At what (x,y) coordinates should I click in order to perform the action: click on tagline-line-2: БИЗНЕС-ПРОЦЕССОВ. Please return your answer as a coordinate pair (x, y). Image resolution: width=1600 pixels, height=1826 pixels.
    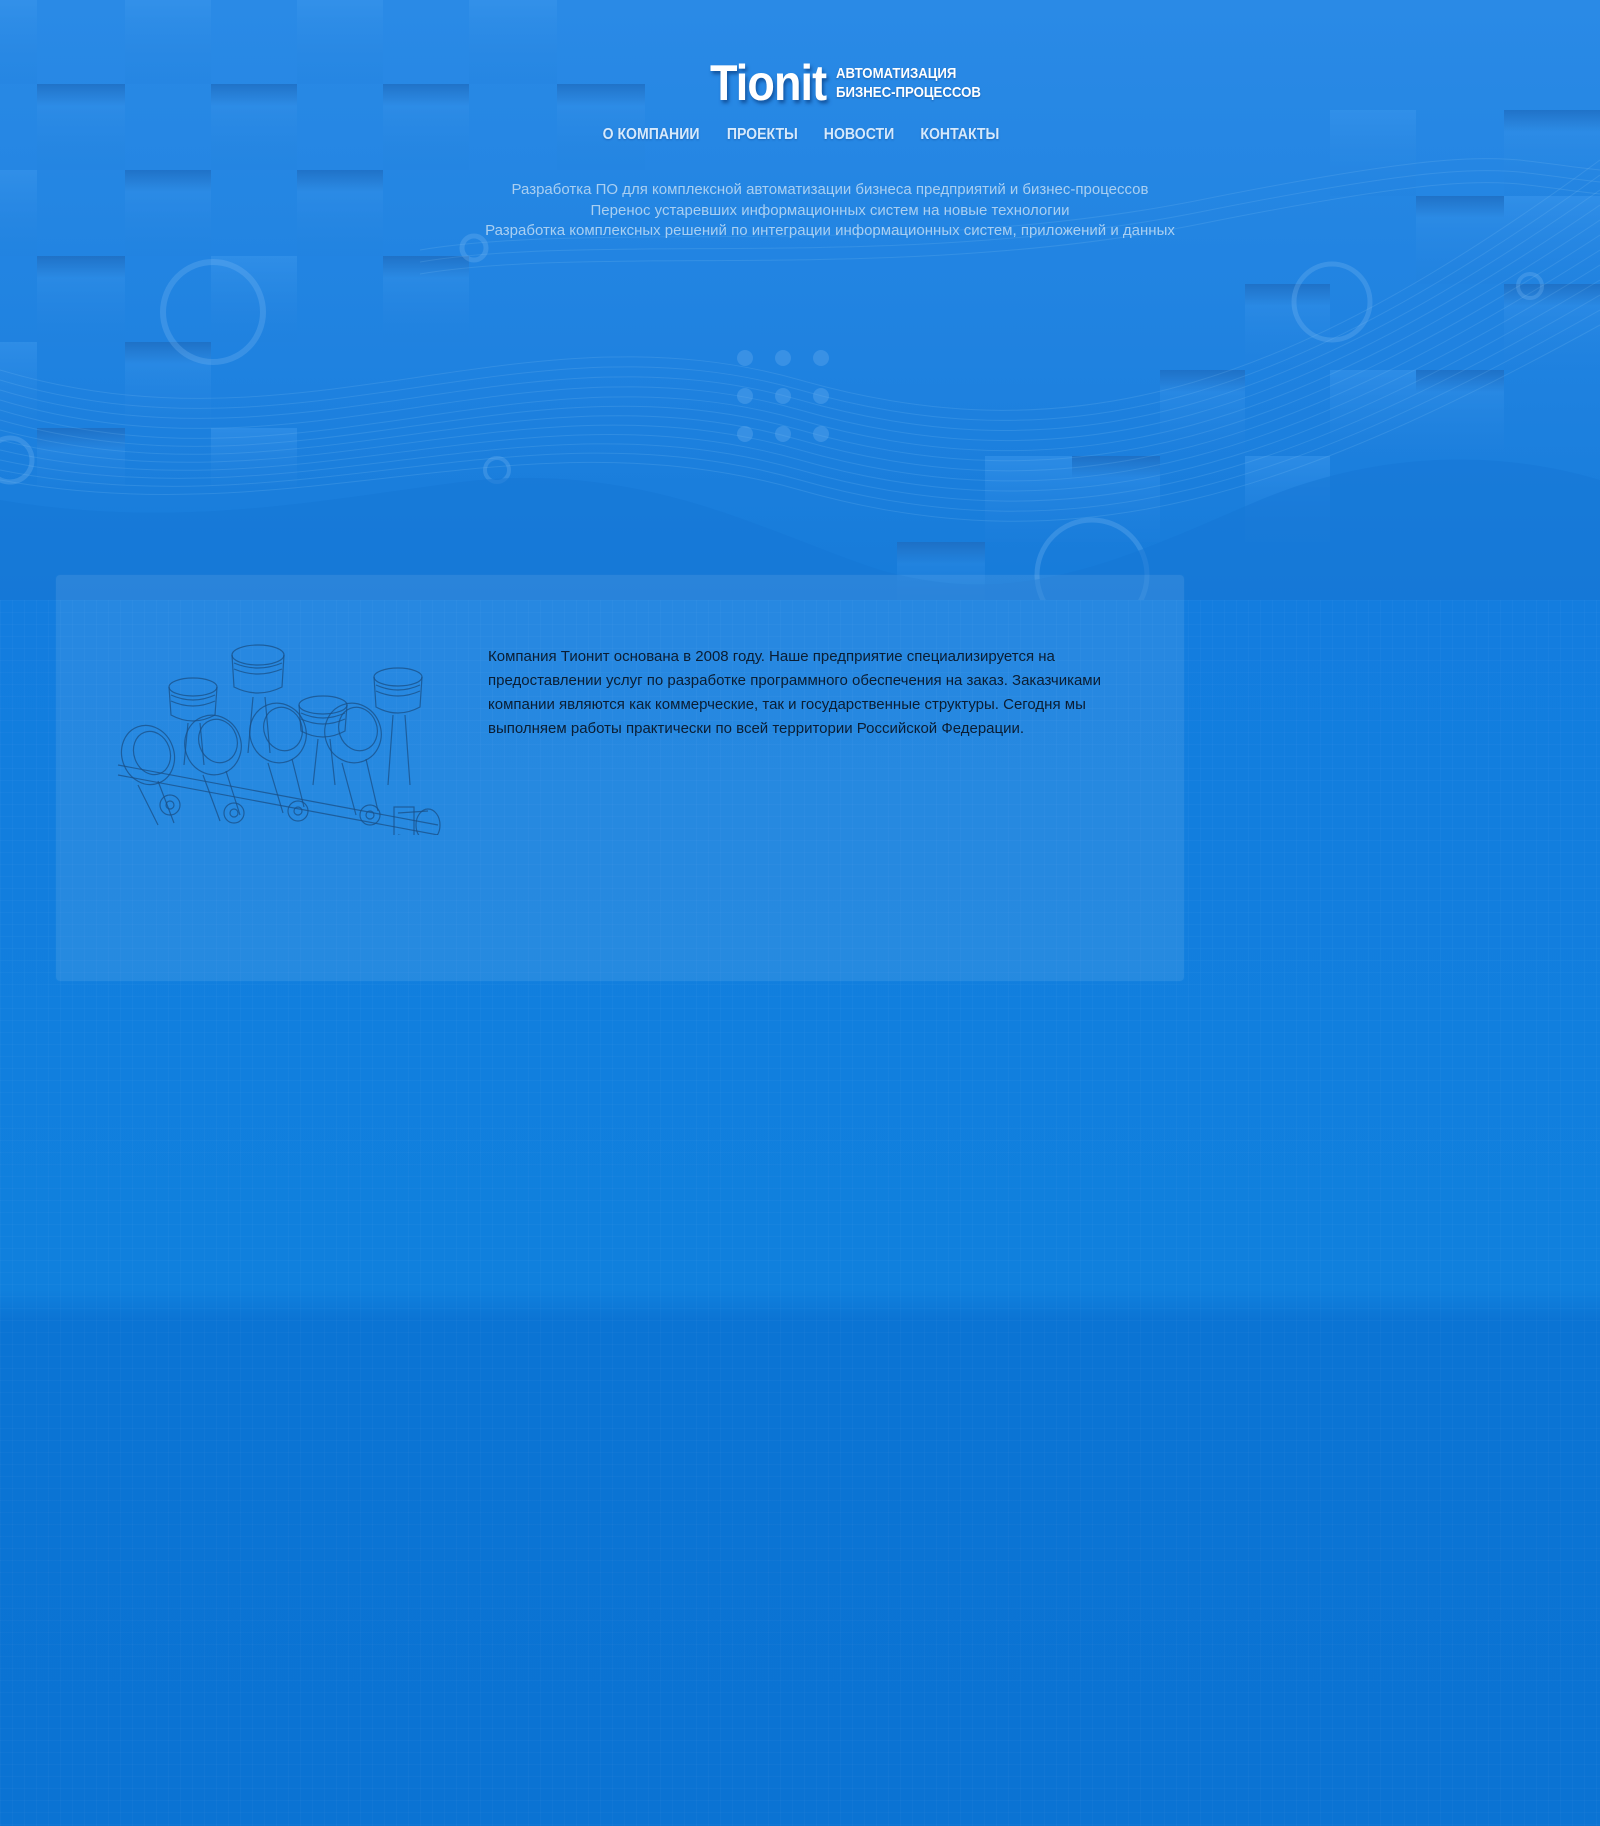
    Looking at the image, I should click on (908, 92).